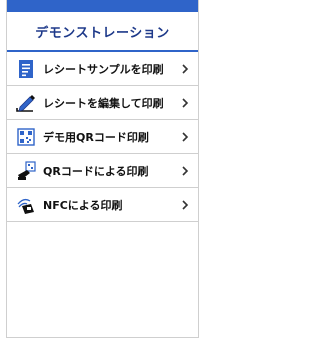 Image resolution: width=320 pixels, height=344 pixels. I want to click on menu-item-edit-receipt: レシートを編集して印刷, so click(102, 103).